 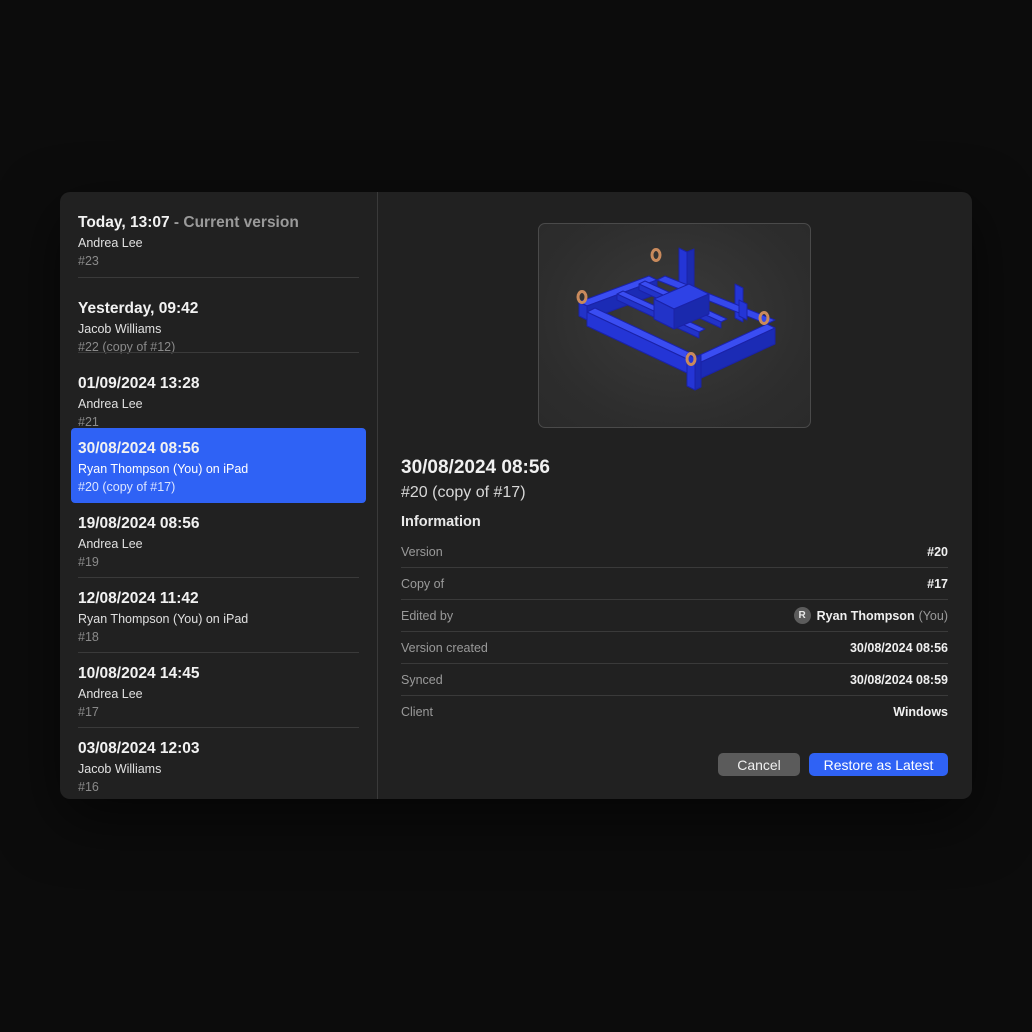 I want to click on info-value: 30/08/2024 08:56, so click(x=898, y=647).